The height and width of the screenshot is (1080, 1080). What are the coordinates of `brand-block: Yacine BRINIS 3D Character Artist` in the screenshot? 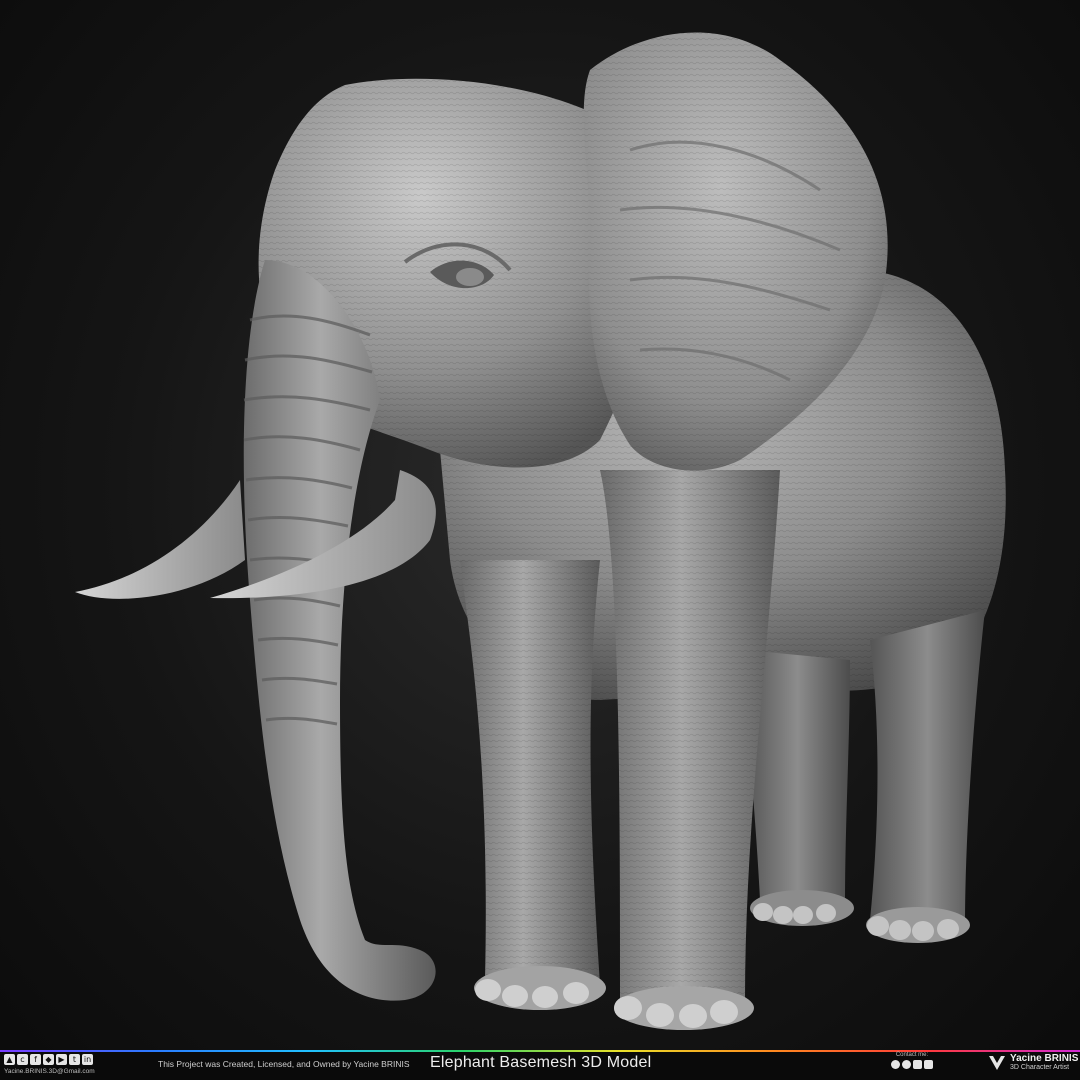 It's located at (1034, 1062).